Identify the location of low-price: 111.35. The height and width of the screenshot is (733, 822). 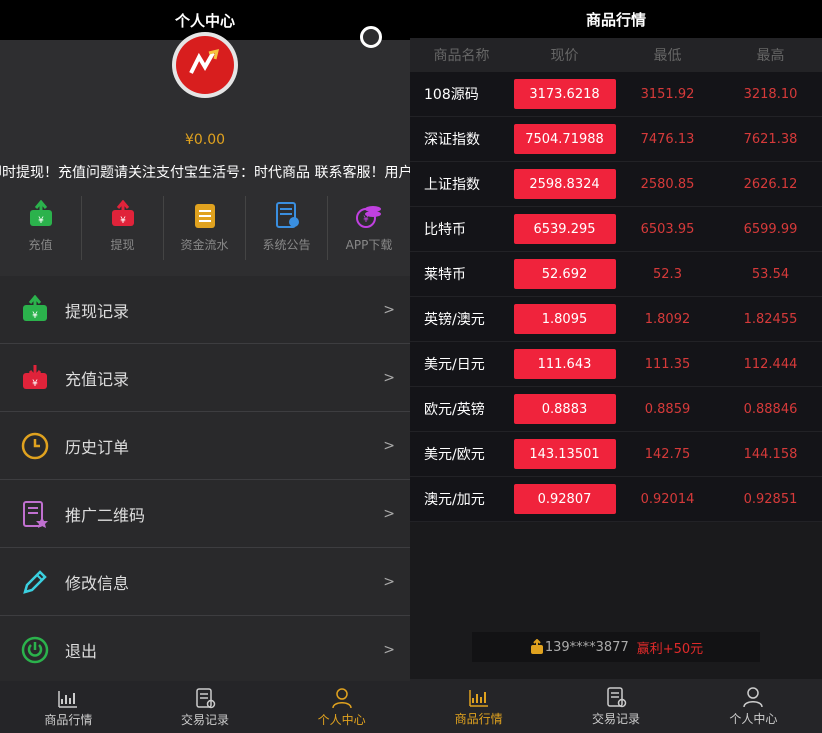
(667, 364).